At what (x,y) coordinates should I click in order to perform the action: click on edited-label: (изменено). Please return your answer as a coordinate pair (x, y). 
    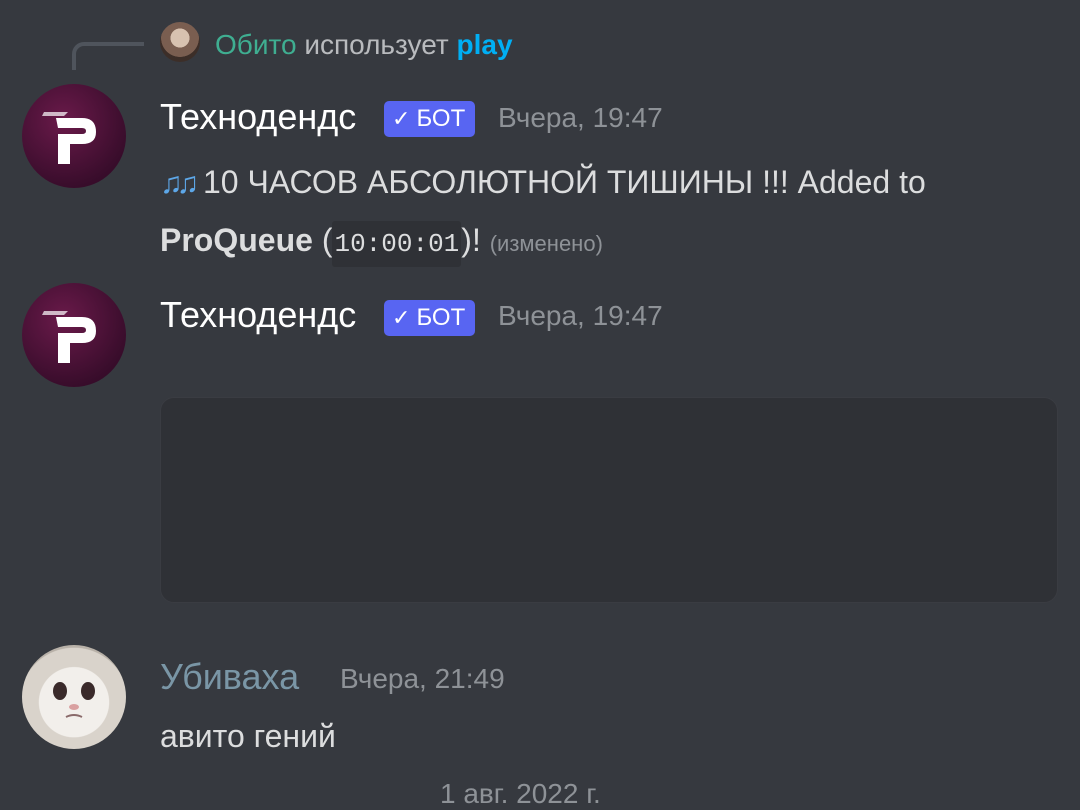
    Looking at the image, I should click on (546, 243).